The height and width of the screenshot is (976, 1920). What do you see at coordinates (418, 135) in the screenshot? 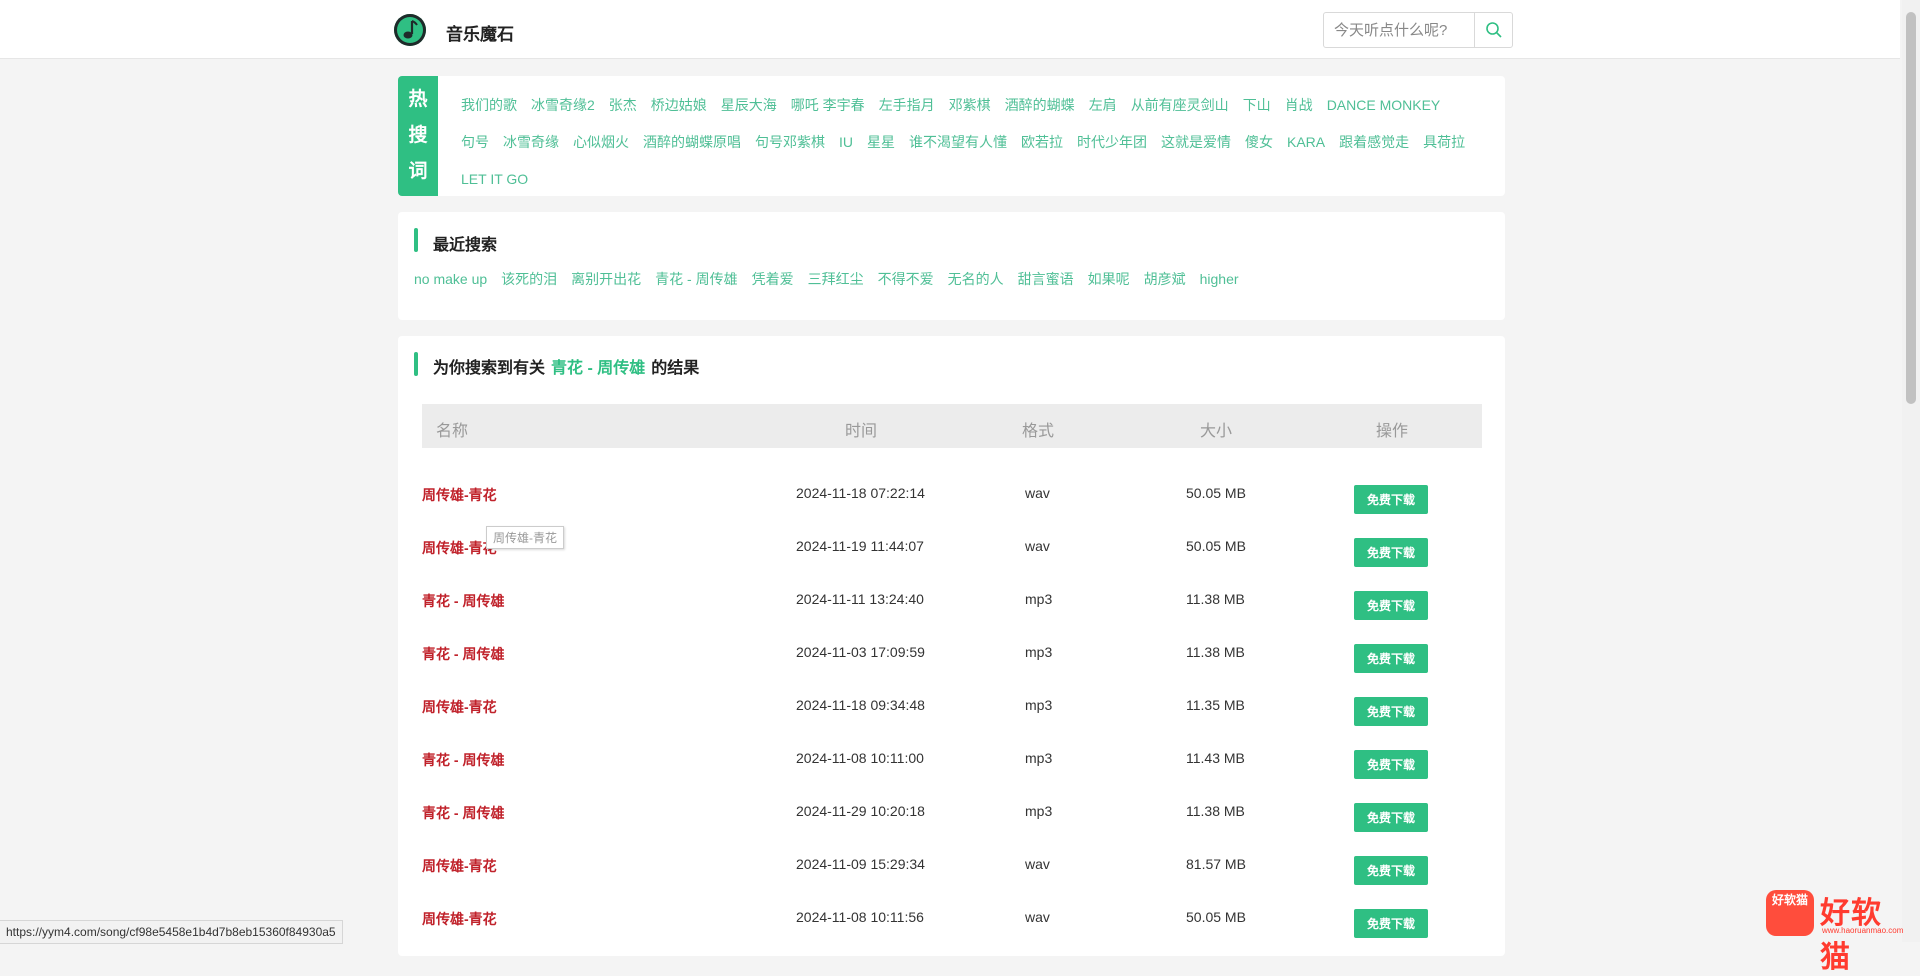
I see `hot-label-char: 搜` at bounding box center [418, 135].